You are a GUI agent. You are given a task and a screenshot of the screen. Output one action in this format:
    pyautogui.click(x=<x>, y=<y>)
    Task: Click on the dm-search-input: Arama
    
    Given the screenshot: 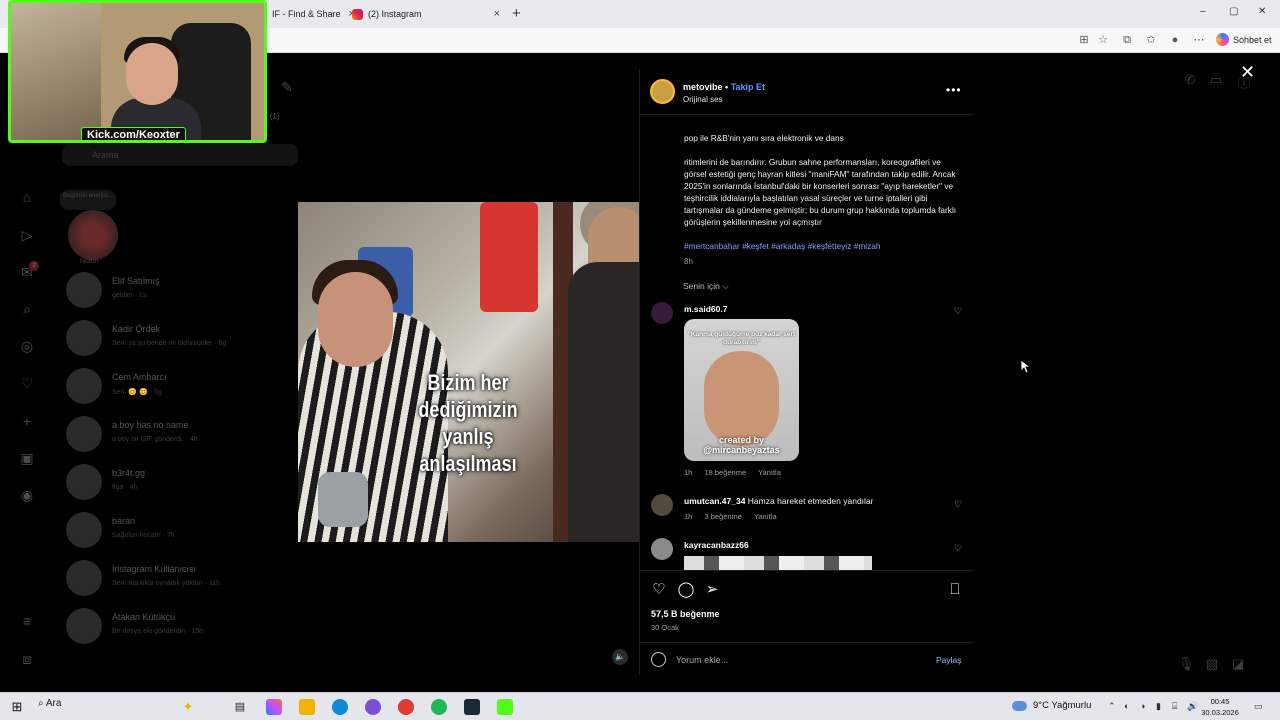 What is the action you would take?
    pyautogui.click(x=180, y=155)
    